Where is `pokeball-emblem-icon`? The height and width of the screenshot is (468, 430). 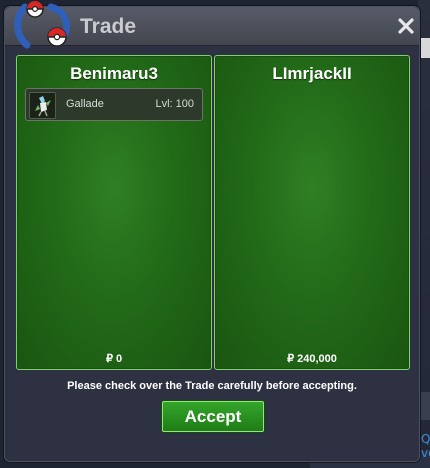
pokeball-emblem-icon is located at coordinates (42, 25).